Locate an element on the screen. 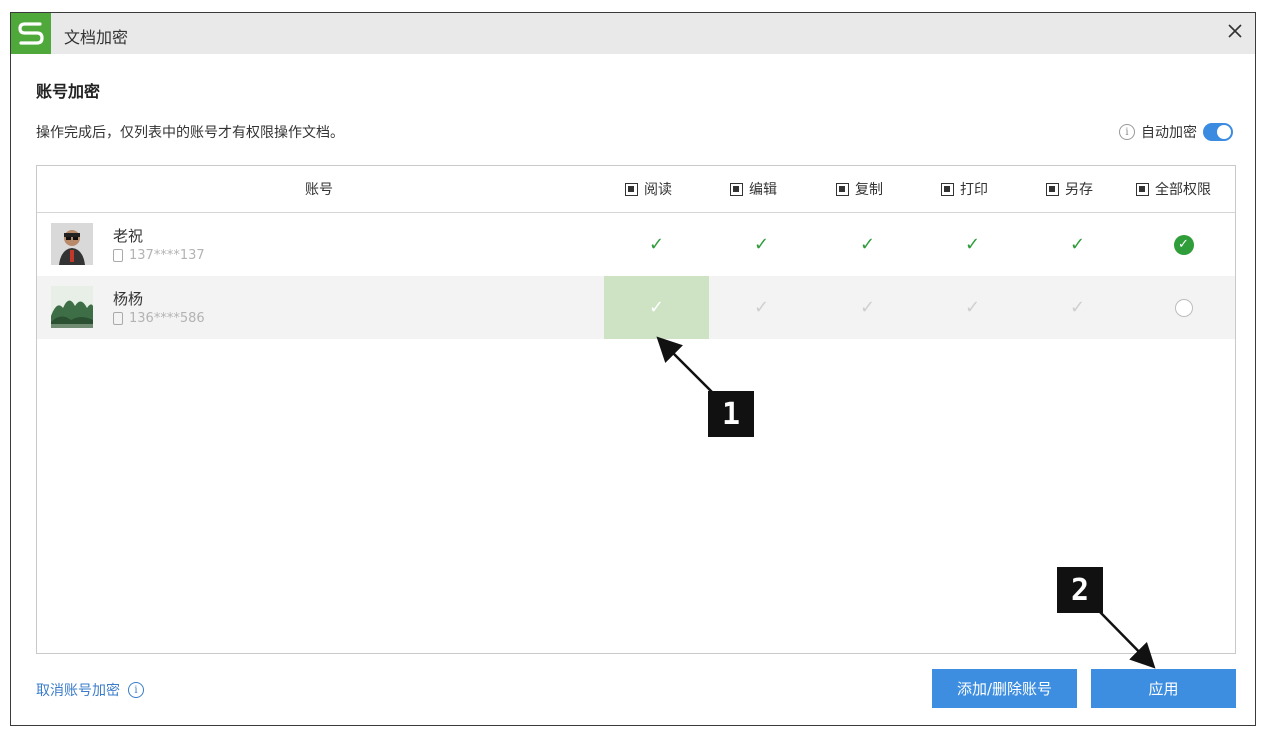  account-phone: 136****586 is located at coordinates (159, 318).